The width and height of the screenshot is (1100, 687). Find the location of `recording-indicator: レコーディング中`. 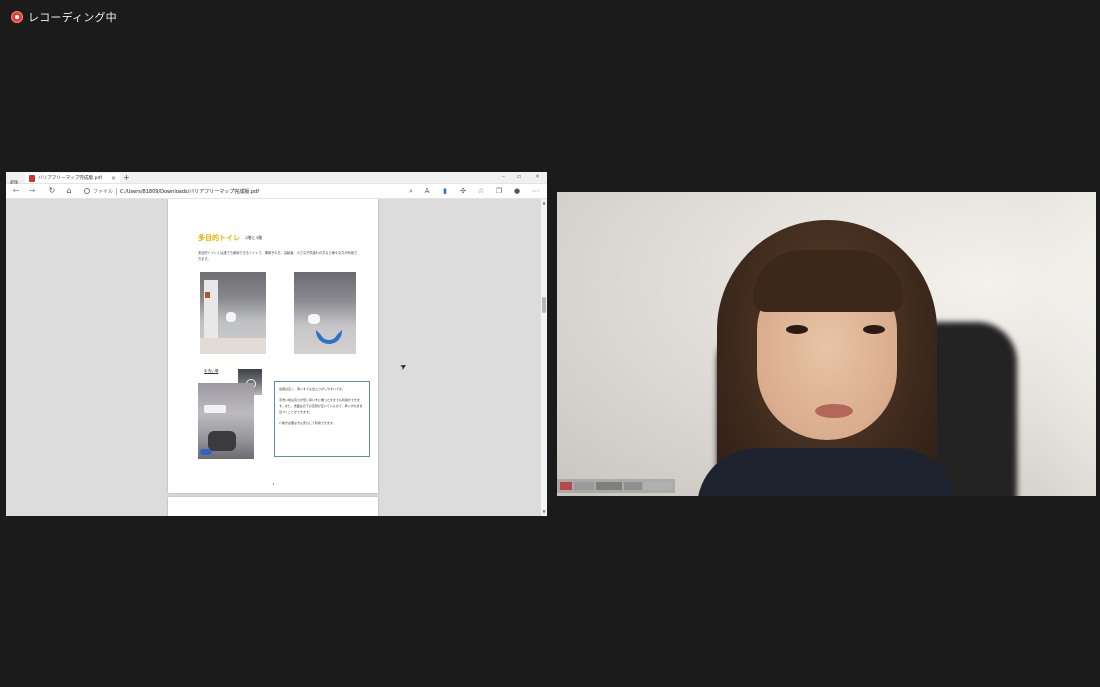

recording-indicator: レコーディング中 is located at coordinates (64, 17).